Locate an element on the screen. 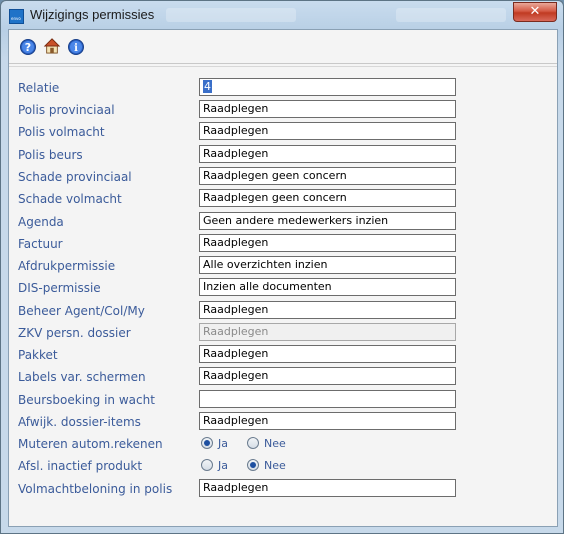 This screenshot has width=564, height=534. app-icon-text: envo is located at coordinates (16, 18).